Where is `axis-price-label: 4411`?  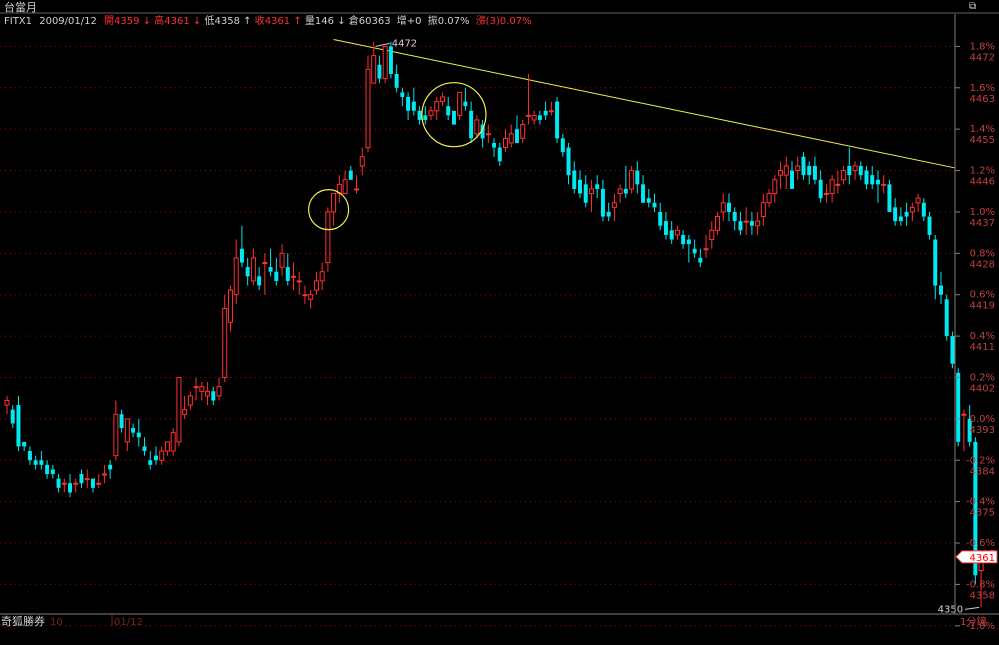 axis-price-label: 4411 is located at coordinates (982, 347).